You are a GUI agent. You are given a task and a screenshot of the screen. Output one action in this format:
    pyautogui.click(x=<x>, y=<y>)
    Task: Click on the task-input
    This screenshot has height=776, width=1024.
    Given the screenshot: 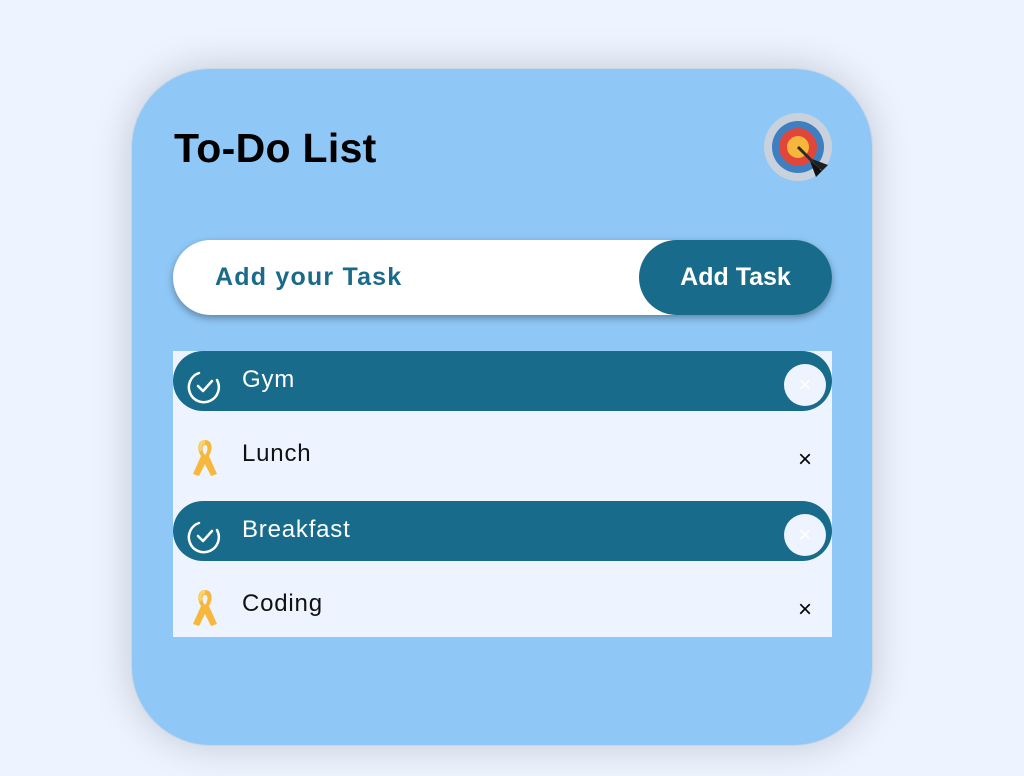 What is the action you would take?
    pyautogui.click(x=406, y=277)
    